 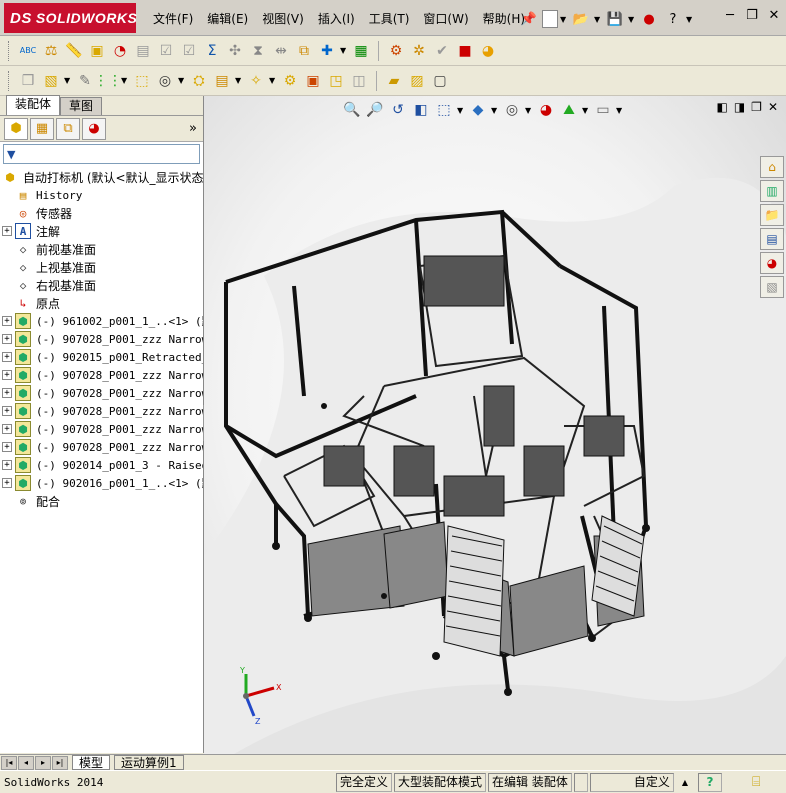 What do you see at coordinates (43, 762) in the screenshot?
I see `next-tab-icon: ▸` at bounding box center [43, 762].